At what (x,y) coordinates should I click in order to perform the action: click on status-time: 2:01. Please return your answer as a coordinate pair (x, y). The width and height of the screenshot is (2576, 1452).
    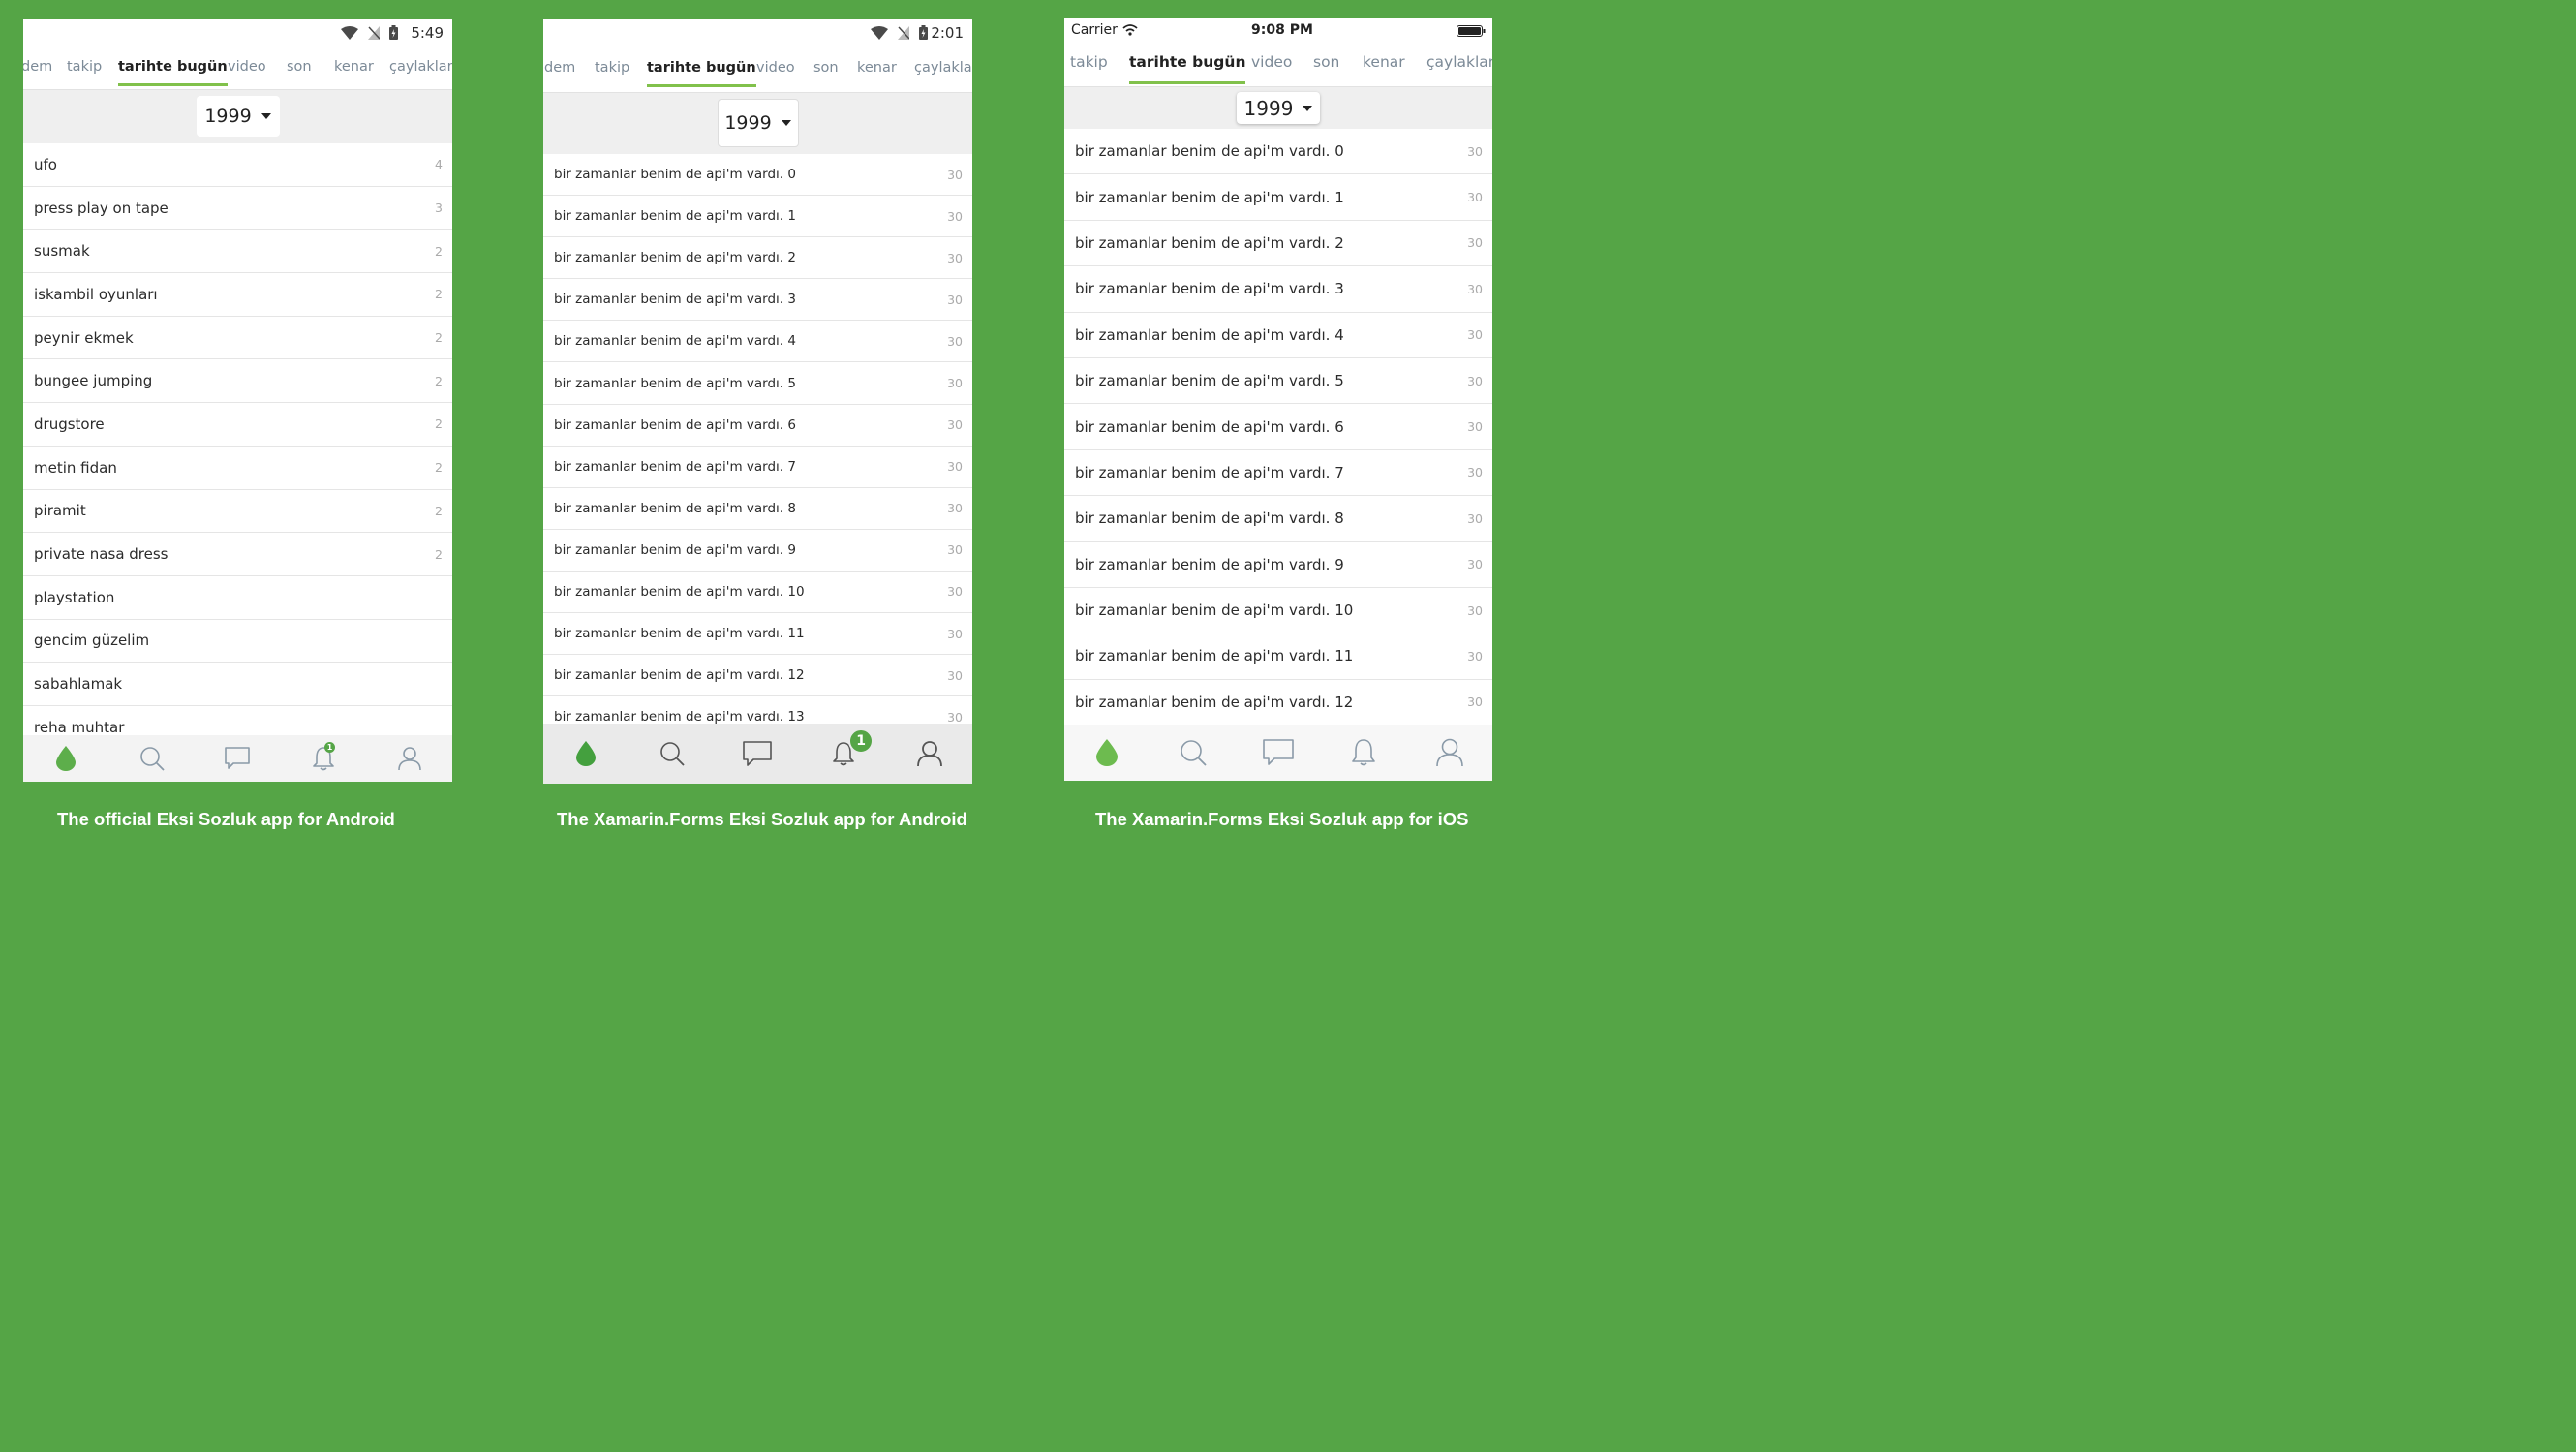
    Looking at the image, I should click on (947, 33).